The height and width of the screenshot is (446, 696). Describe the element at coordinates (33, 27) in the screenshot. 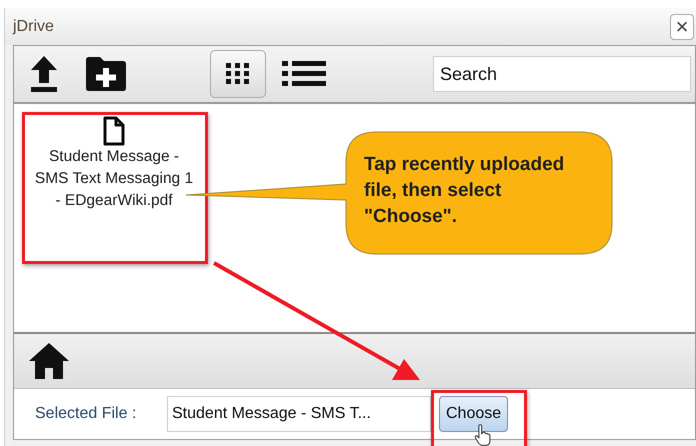

I see `window-title: jDrive` at that location.